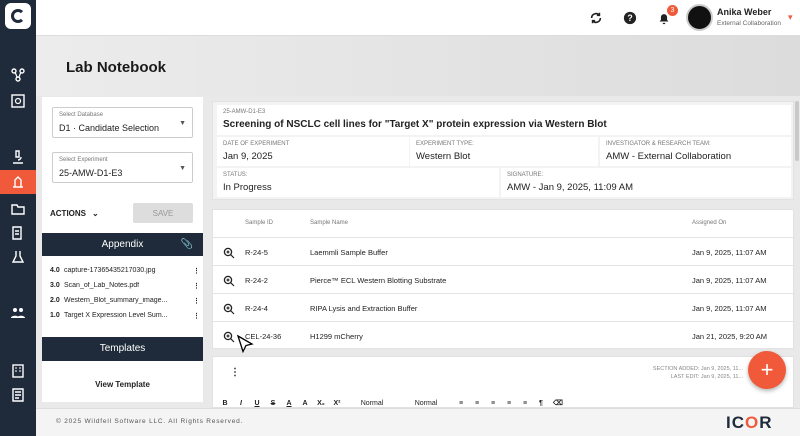 This screenshot has height=436, width=800. Describe the element at coordinates (744, 12) in the screenshot. I see `user-name: Anika Weber` at that location.